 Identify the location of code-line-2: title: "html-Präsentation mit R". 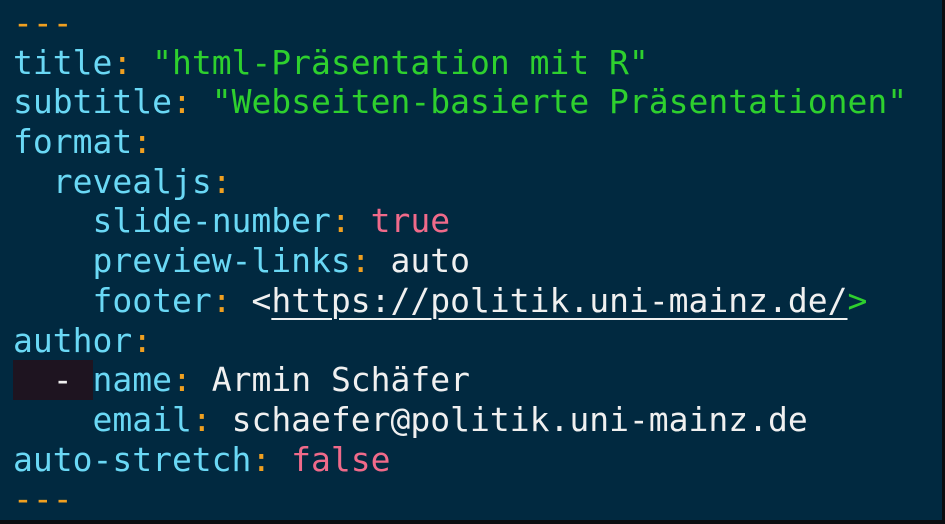
(460, 63).